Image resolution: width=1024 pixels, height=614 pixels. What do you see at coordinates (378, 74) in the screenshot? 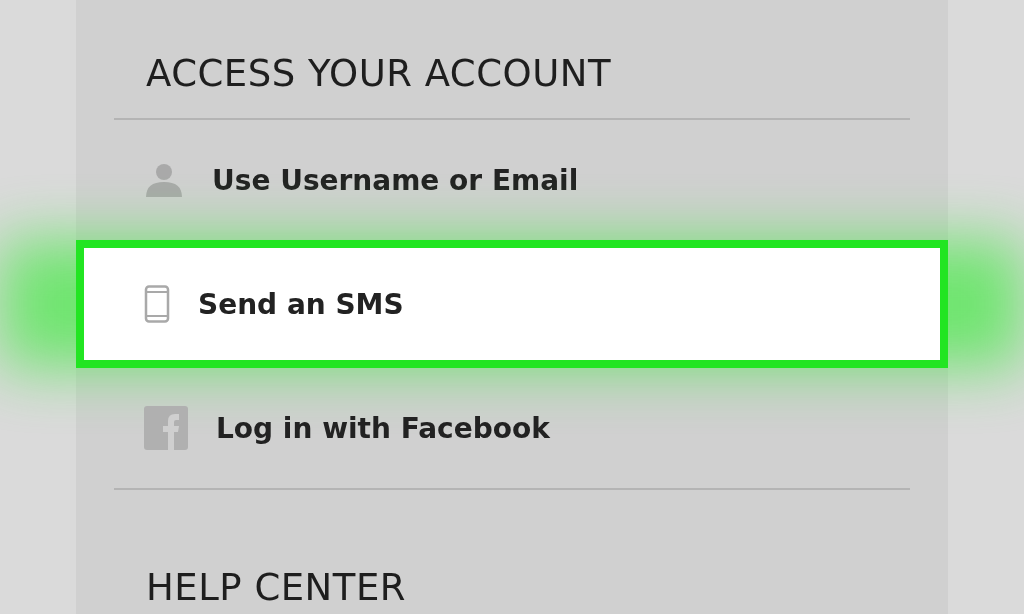
I see `section-title: ACCESS YOUR ACCOUNT` at bounding box center [378, 74].